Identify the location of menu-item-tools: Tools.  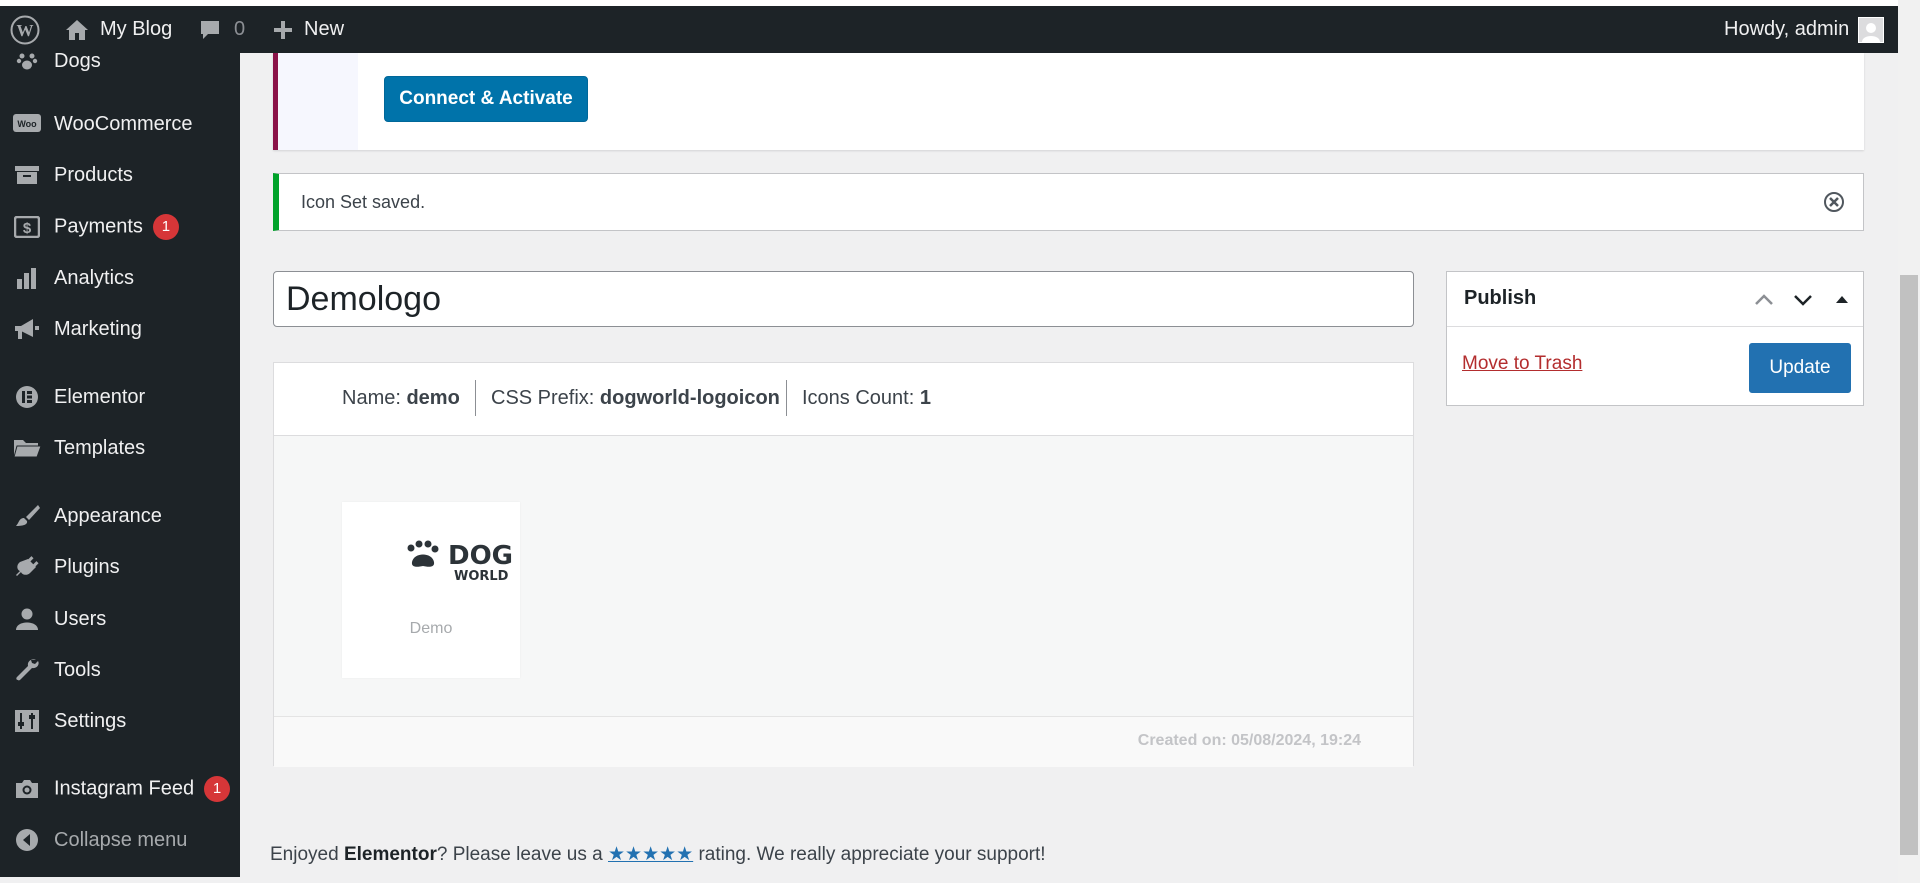
(120, 670).